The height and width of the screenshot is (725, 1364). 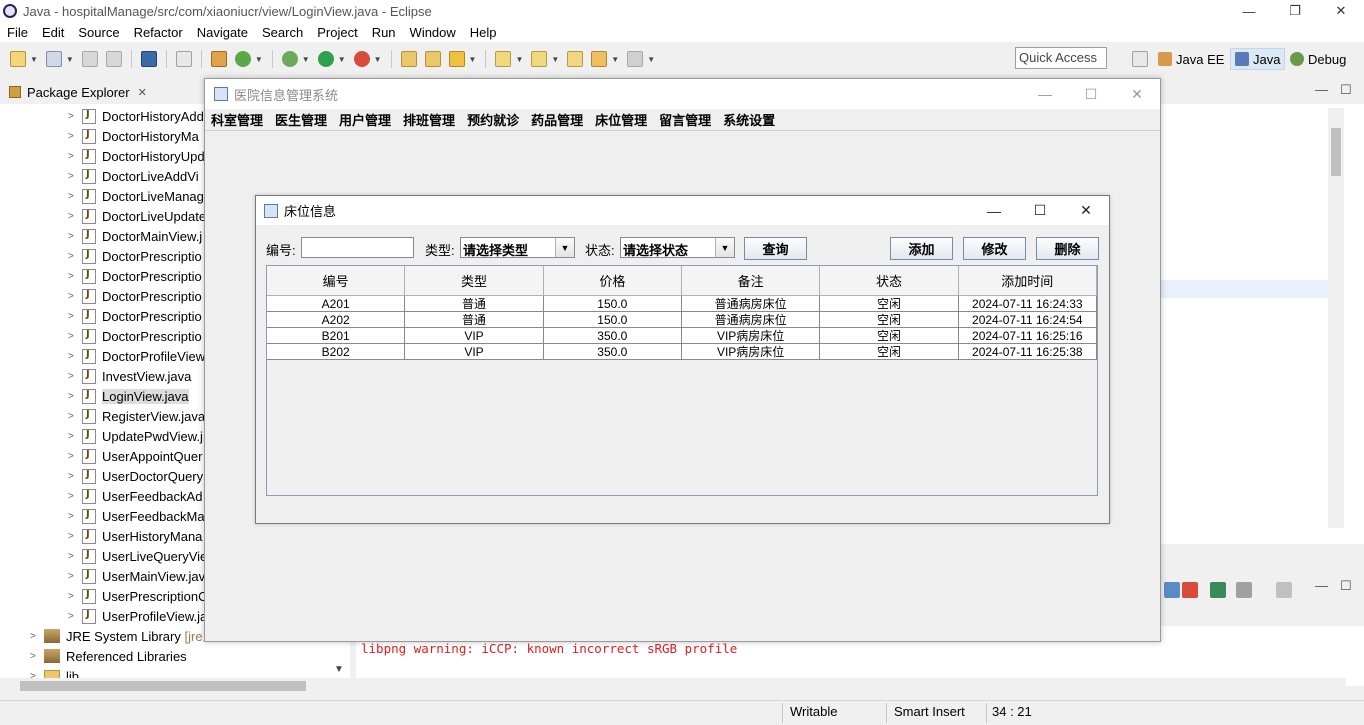 What do you see at coordinates (148, 59) in the screenshot?
I see `console-icon` at bounding box center [148, 59].